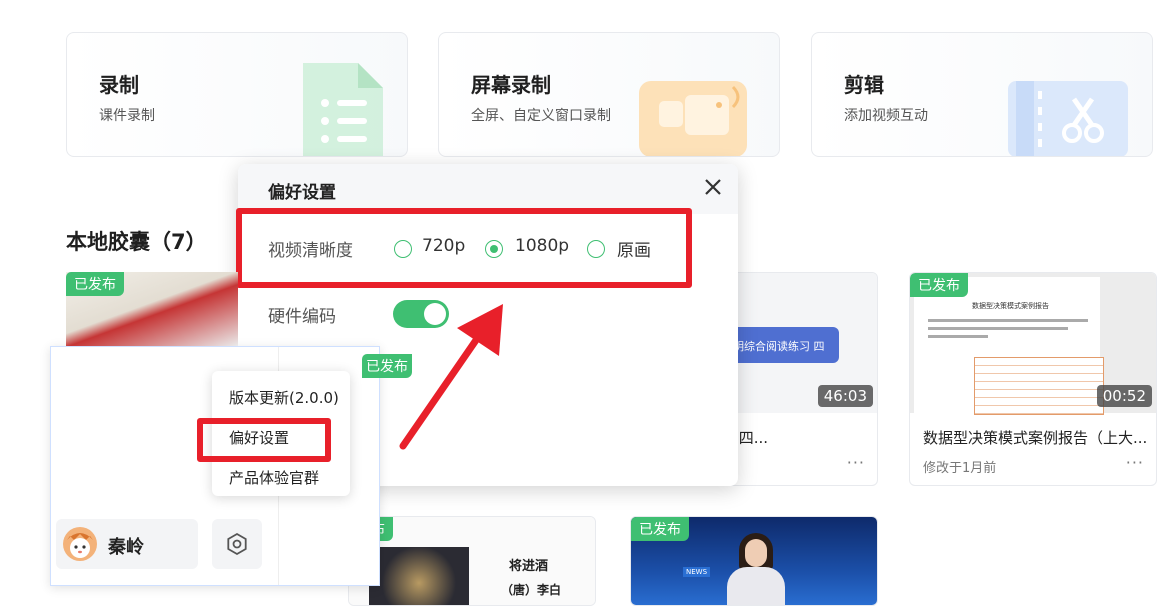 The width and height of the screenshot is (1174, 606). What do you see at coordinates (302, 193) in the screenshot?
I see `dialog-title: 偏好设置` at bounding box center [302, 193].